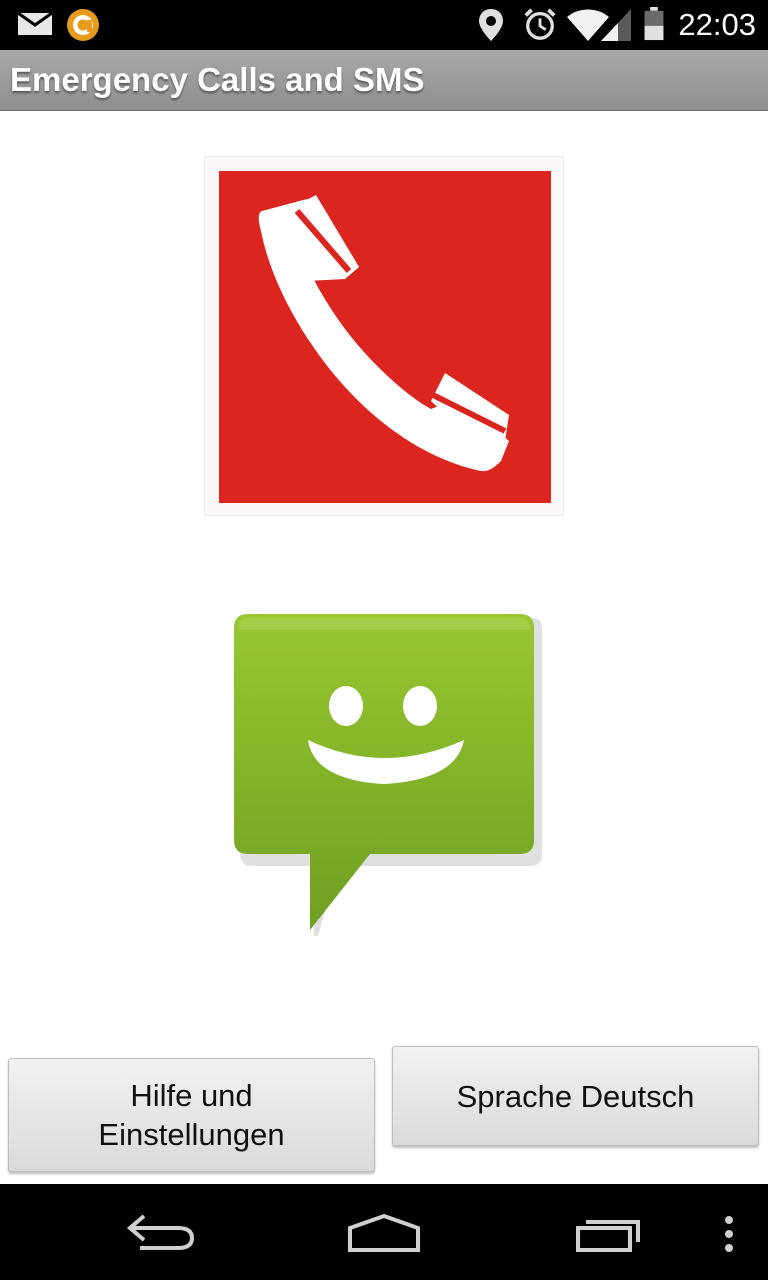 This screenshot has height=1285, width=768. What do you see at coordinates (35, 24) in the screenshot?
I see `mail-icon` at bounding box center [35, 24].